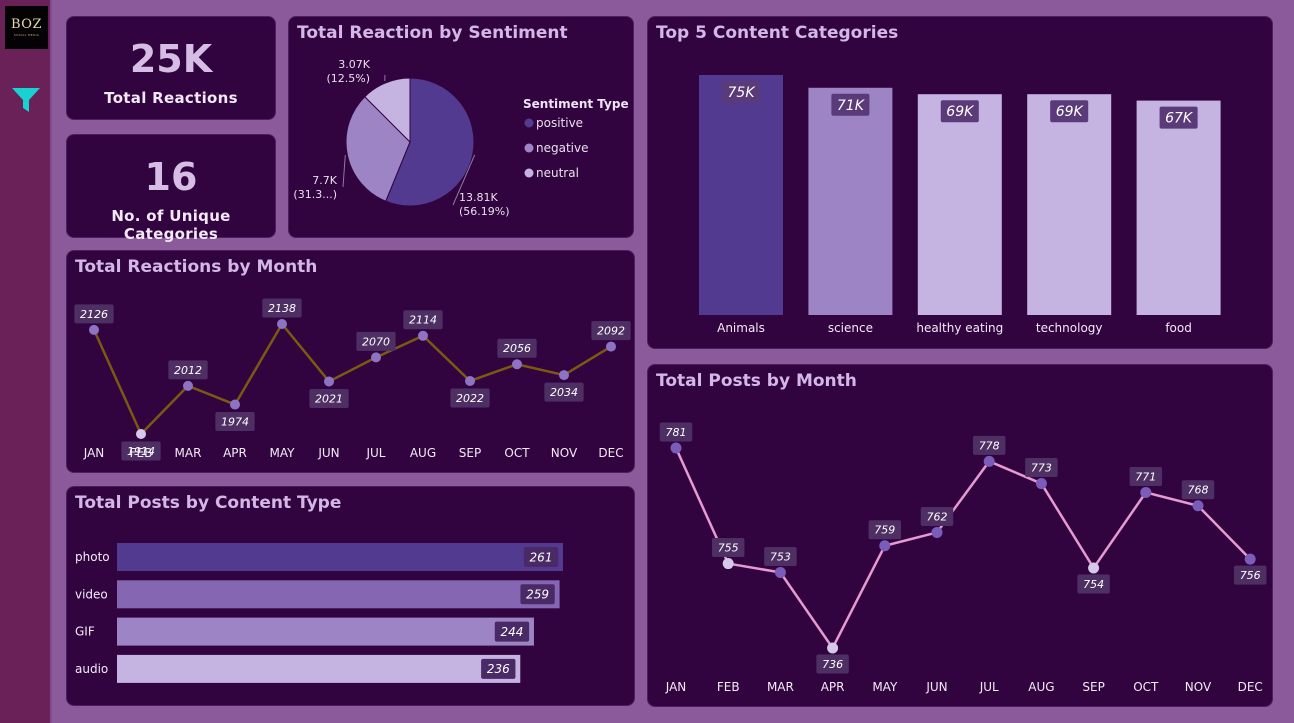 Image resolution: width=1294 pixels, height=723 pixels. What do you see at coordinates (517, 348) in the screenshot?
I see `reactions-value-label-9: 2056` at bounding box center [517, 348].